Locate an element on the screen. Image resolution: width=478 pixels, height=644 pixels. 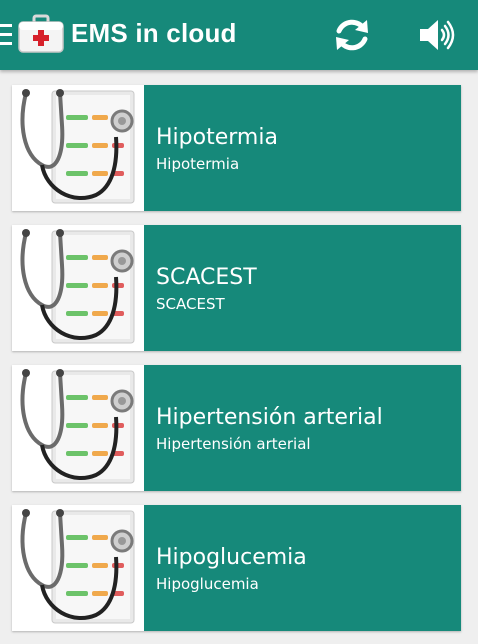
card-title: Hipoglucemia is located at coordinates (231, 557).